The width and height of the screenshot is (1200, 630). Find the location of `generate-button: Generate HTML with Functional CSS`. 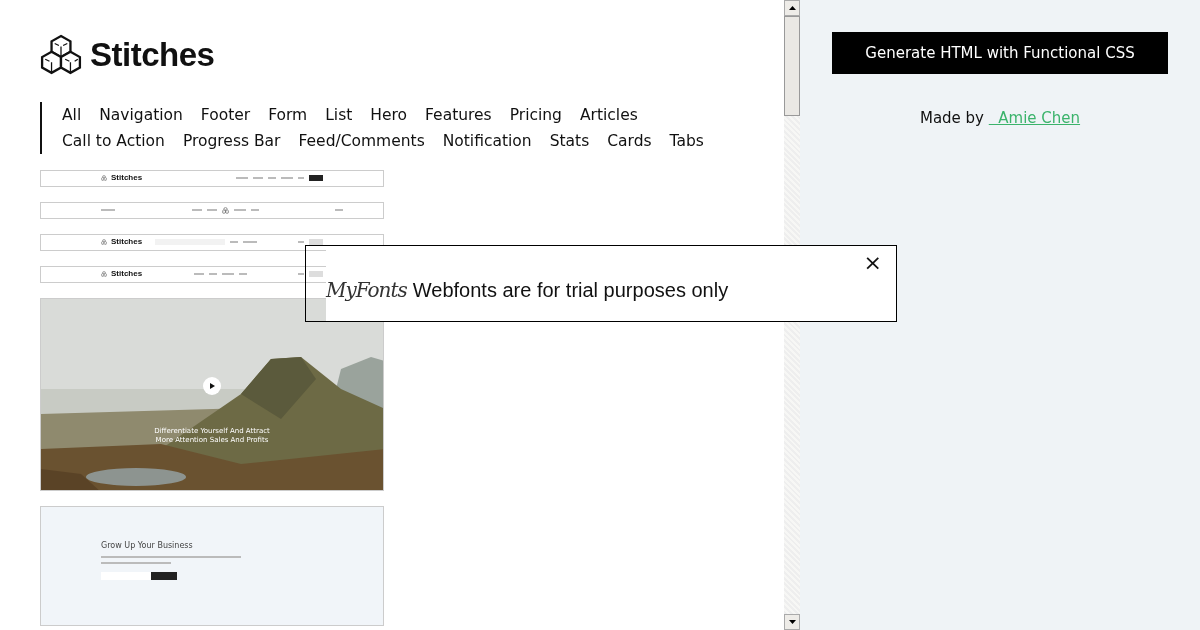

generate-button: Generate HTML with Functional CSS is located at coordinates (1000, 53).